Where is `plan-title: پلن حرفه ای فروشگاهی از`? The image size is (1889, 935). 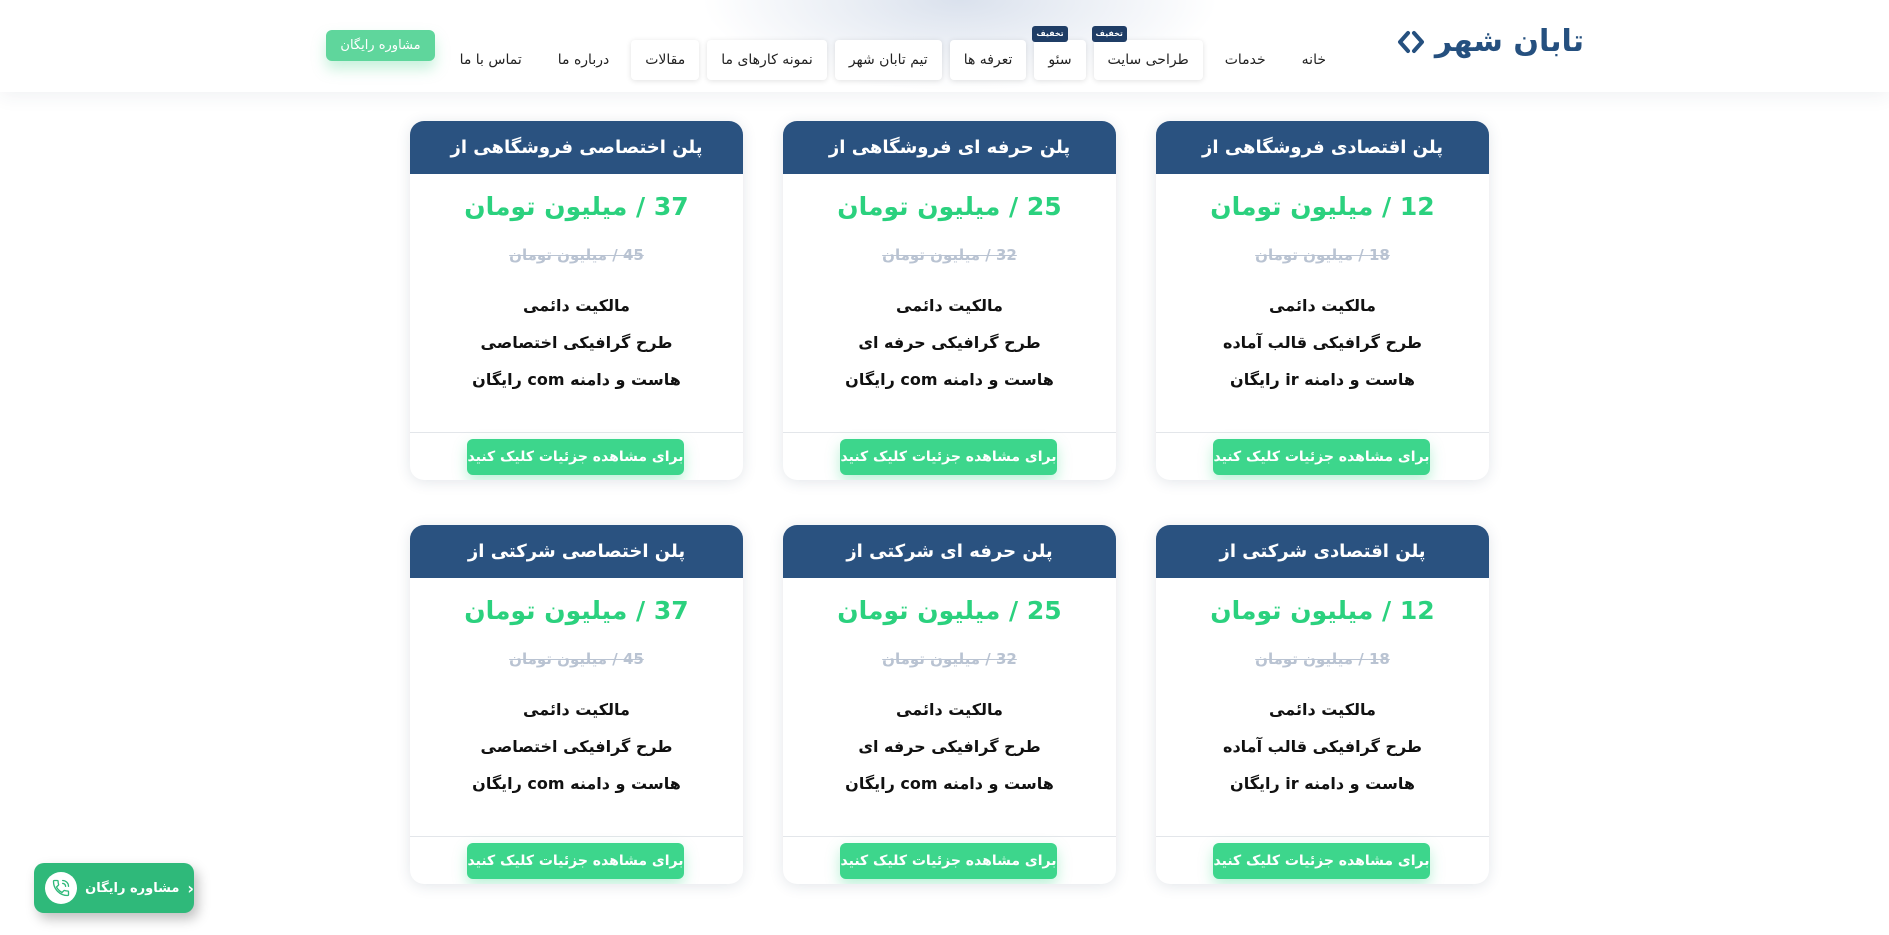 plan-title: پلن حرفه ای فروشگاهی از is located at coordinates (949, 147).